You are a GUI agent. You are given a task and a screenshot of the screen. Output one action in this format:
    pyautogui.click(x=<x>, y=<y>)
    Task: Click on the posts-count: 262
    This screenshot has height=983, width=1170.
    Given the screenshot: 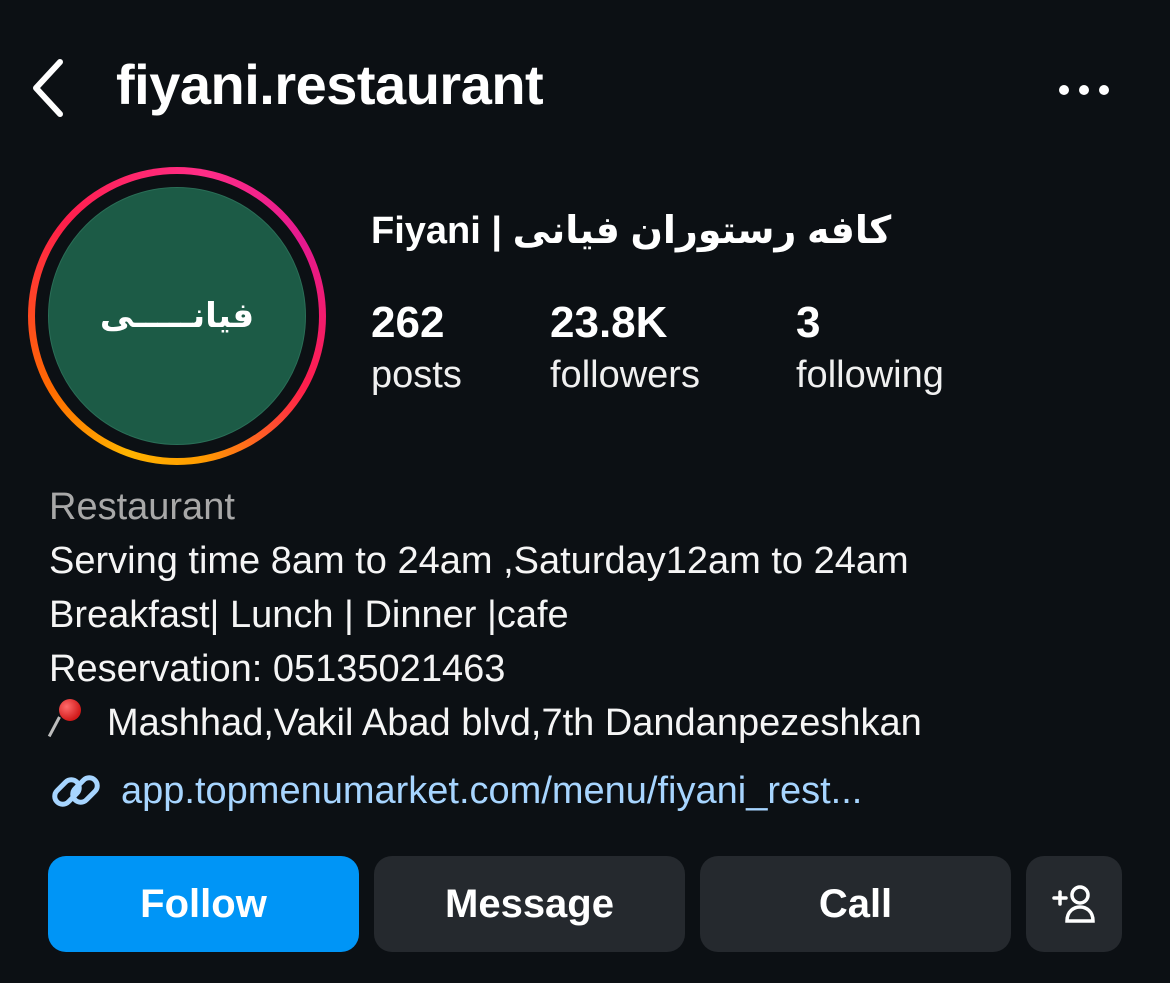 What is the action you would take?
    pyautogui.click(x=408, y=322)
    